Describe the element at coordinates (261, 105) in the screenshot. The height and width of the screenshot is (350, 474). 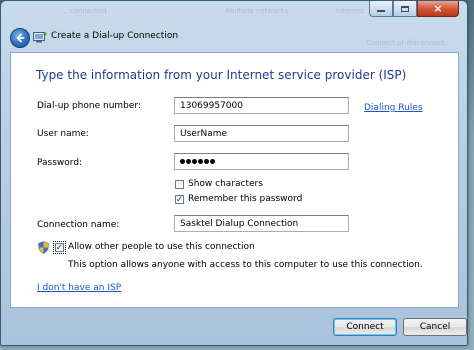
I see `phone-number-input: 13069957000` at that location.